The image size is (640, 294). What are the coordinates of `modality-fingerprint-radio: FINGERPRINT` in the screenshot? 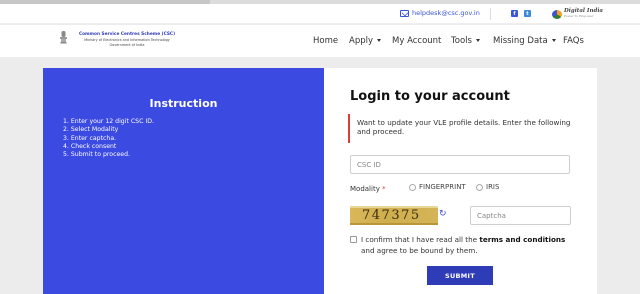 It's located at (437, 187).